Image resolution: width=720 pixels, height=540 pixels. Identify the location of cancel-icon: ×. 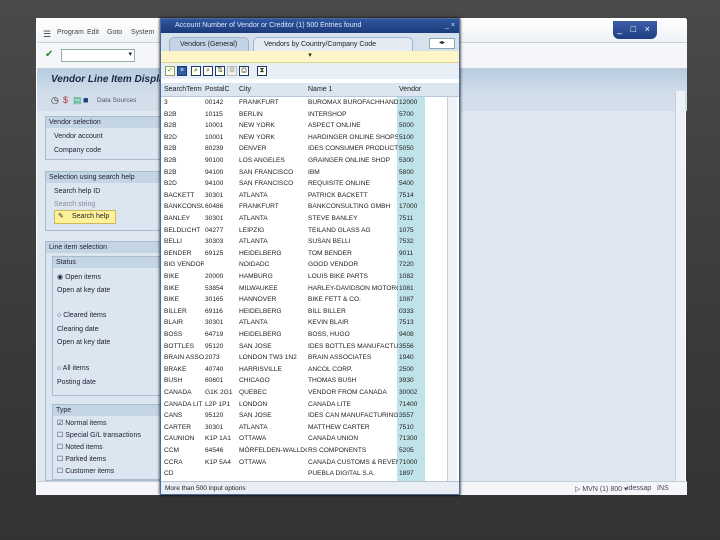
(182, 71).